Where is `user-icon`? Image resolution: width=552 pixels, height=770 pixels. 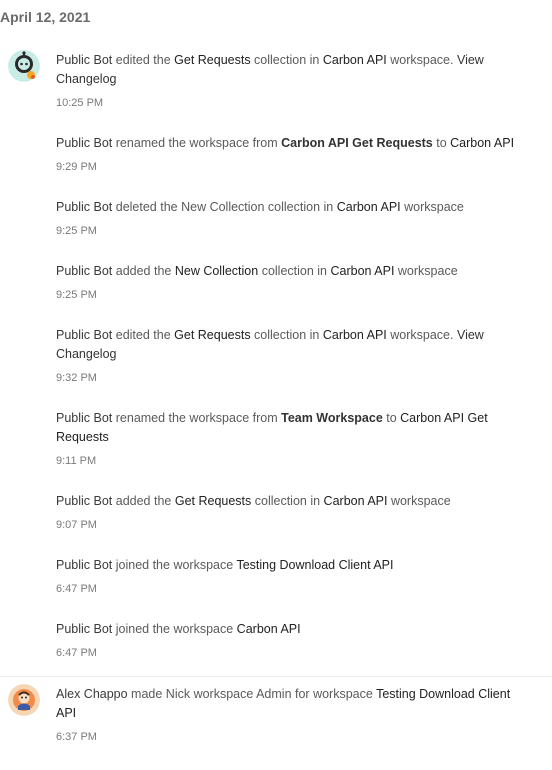 user-icon is located at coordinates (24, 700).